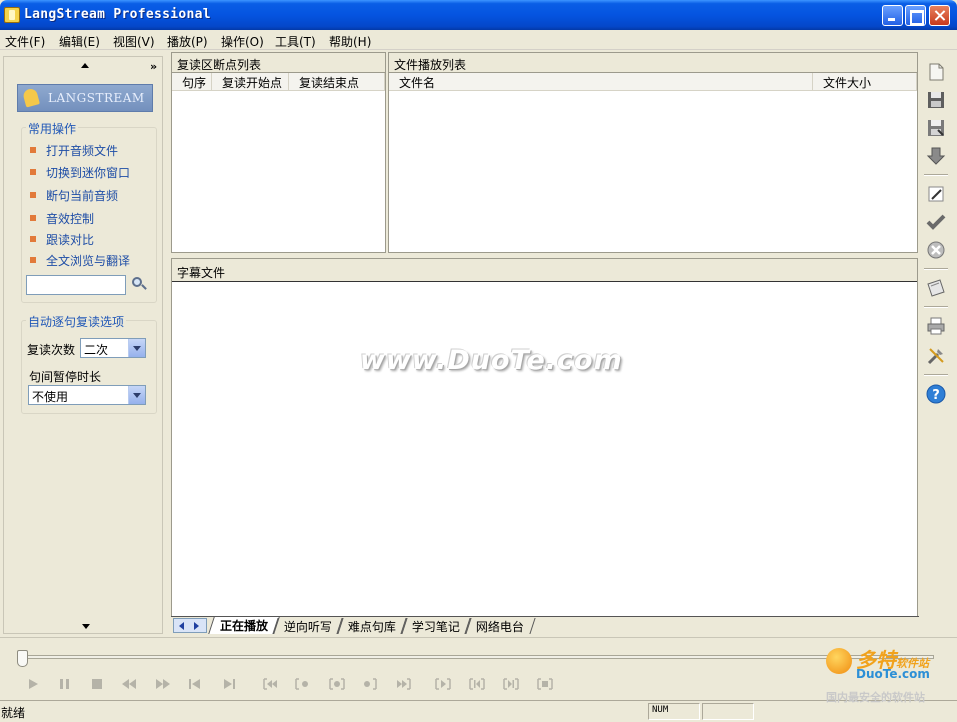 Image resolution: width=957 pixels, height=722 pixels. Describe the element at coordinates (129, 684) in the screenshot. I see `rewind-icon` at that location.